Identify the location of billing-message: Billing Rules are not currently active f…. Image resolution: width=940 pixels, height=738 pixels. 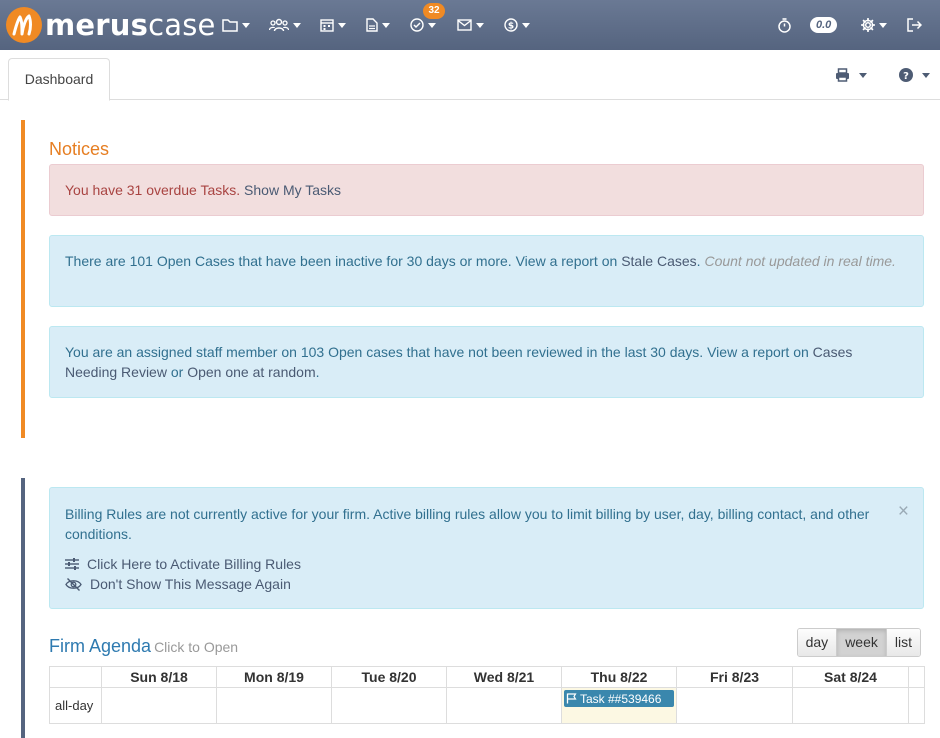
(467, 524).